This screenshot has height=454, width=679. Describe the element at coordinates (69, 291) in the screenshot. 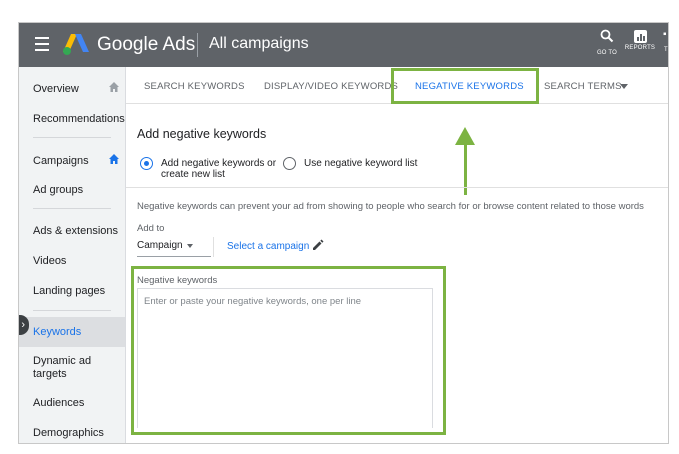

I see `sidebar-item-landing-pages: Landing pages` at that location.